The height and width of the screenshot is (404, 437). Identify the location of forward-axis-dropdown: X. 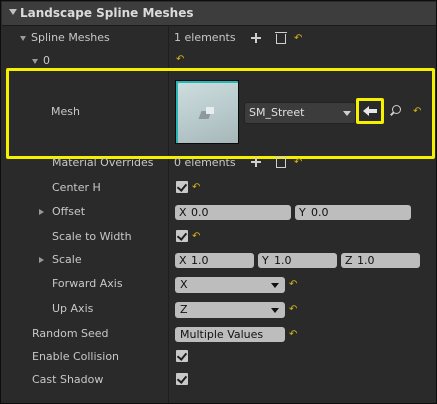
(230, 285).